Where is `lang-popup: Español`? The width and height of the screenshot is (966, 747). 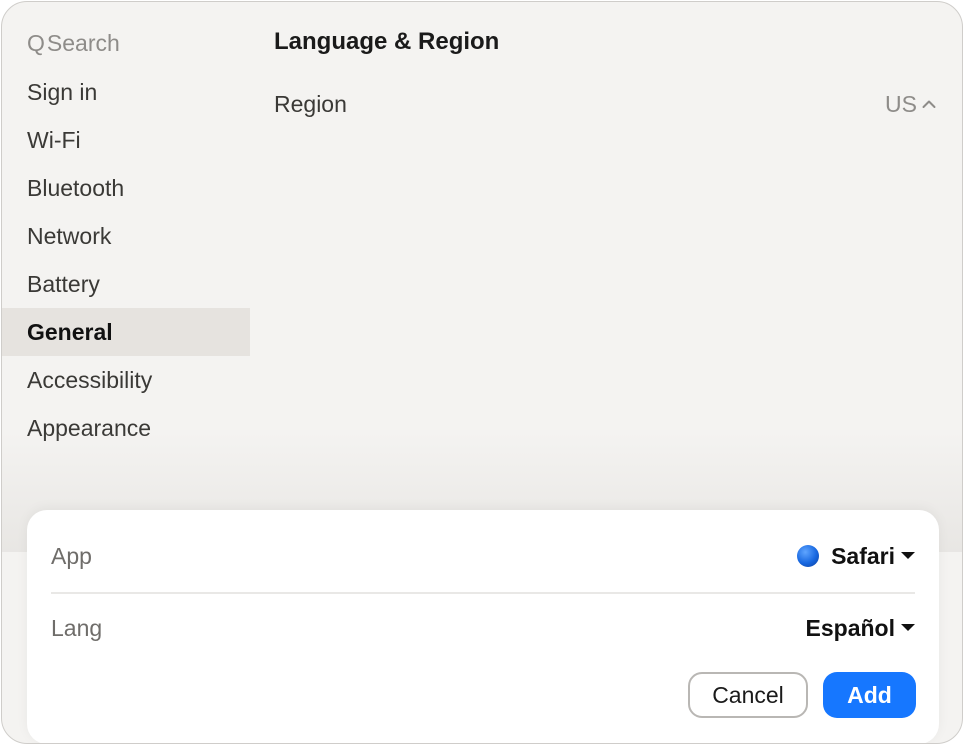
lang-popup: Español is located at coordinates (860, 628).